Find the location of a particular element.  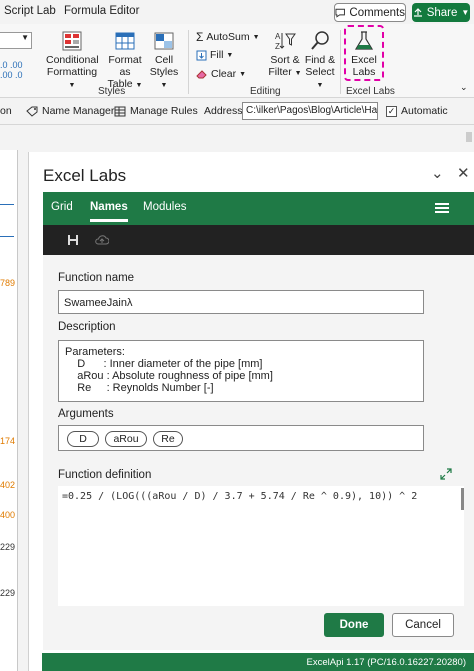

names-toolbar is located at coordinates (258, 240).